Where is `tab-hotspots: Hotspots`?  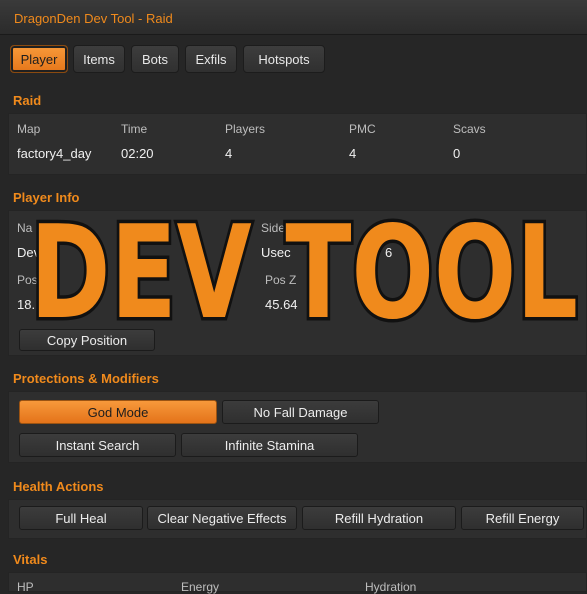 tab-hotspots: Hotspots is located at coordinates (284, 59).